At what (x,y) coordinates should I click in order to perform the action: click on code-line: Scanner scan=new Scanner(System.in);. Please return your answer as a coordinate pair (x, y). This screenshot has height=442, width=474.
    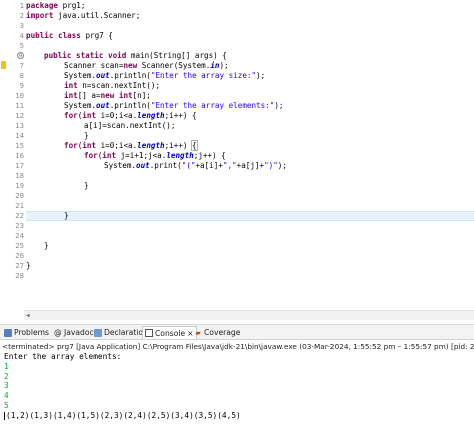
    Looking at the image, I should click on (146, 65).